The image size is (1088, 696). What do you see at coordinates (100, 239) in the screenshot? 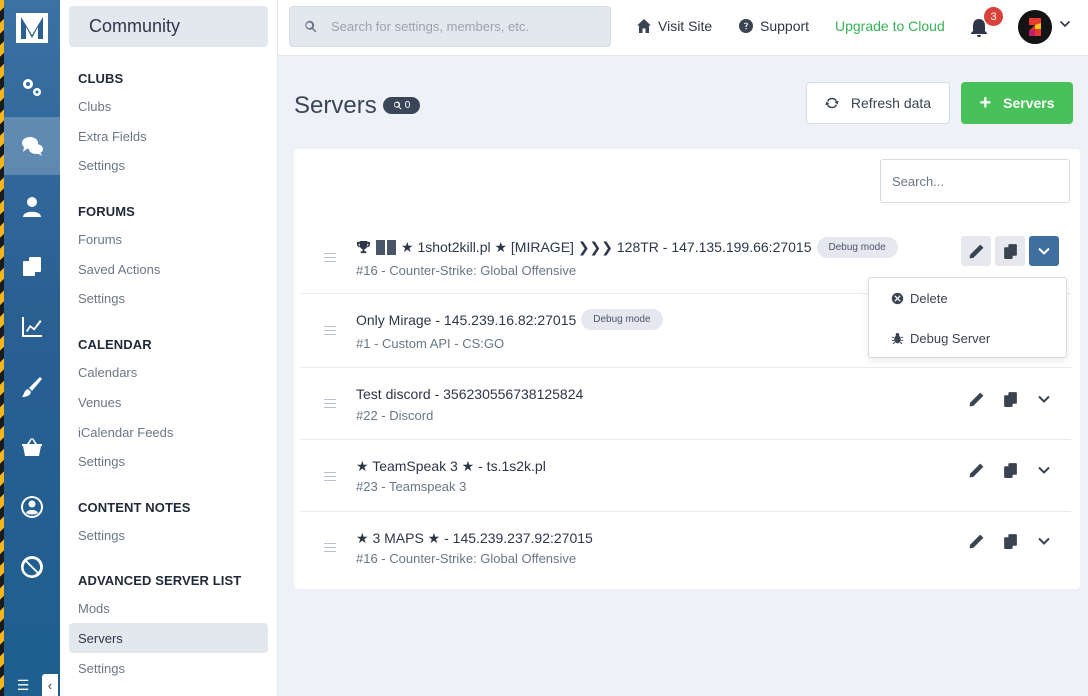
I see `sidebar-item-forums: Forums` at bounding box center [100, 239].